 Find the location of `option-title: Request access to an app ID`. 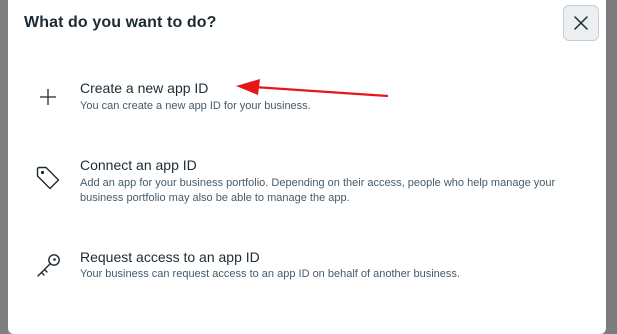

option-title: Request access to an app ID is located at coordinates (170, 257).